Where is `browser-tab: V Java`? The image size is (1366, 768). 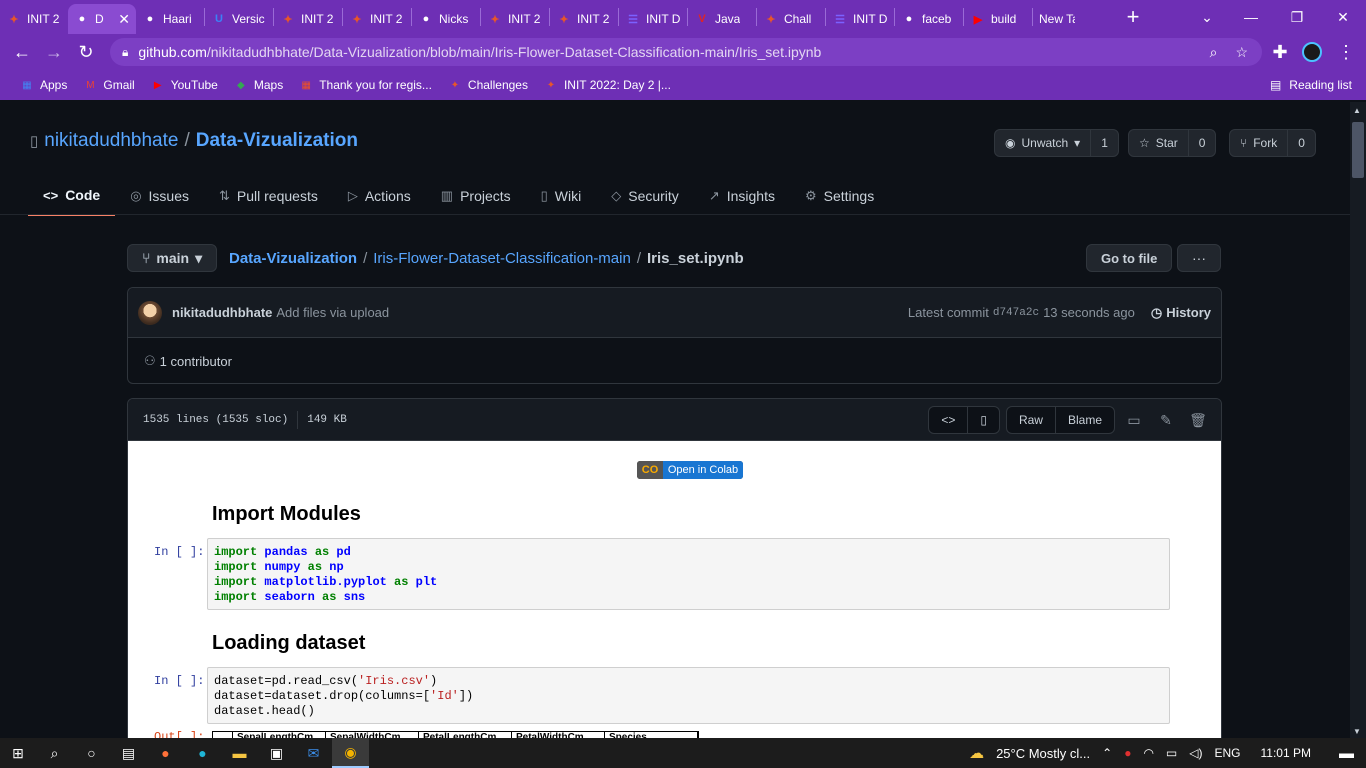
browser-tab: V Java is located at coordinates (722, 19).